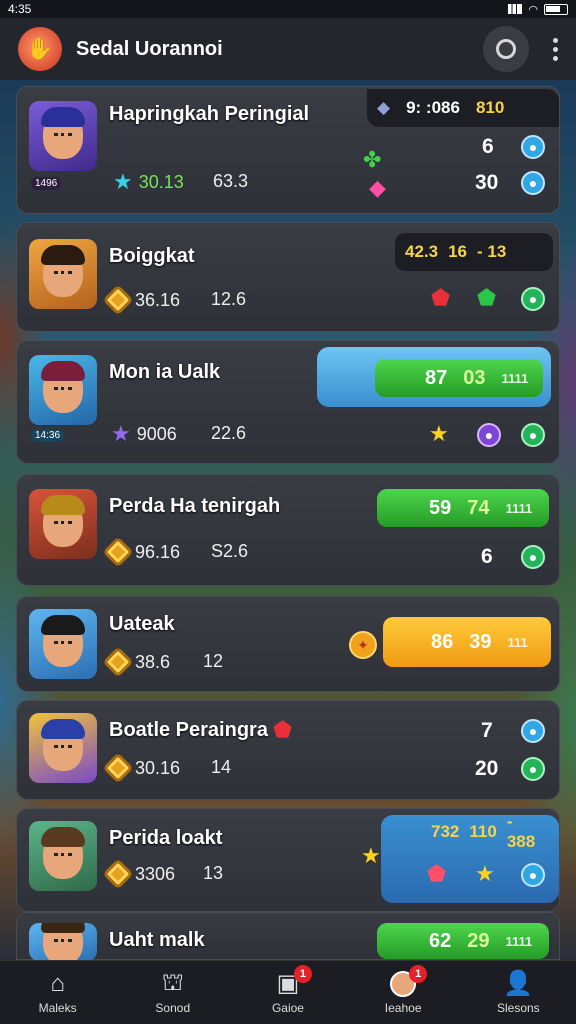 The height and width of the screenshot is (1024, 576). What do you see at coordinates (363, 645) in the screenshot?
I see `boost-icon: ✦` at bounding box center [363, 645].